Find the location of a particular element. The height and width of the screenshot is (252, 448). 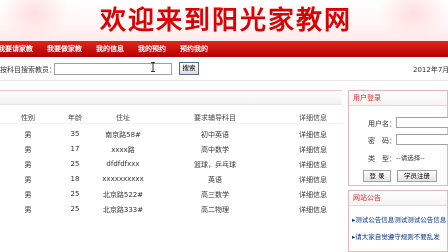

site-title: 欢迎来到阳光家教网 is located at coordinates (226, 21).